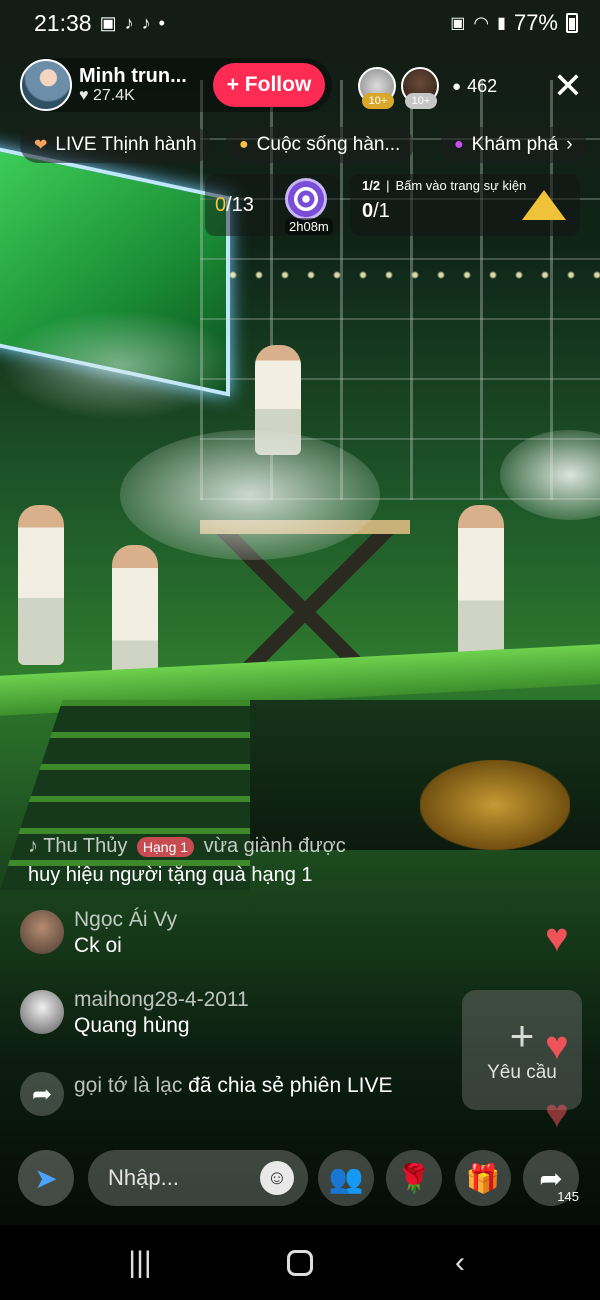 This screenshot has height=1300, width=600. What do you see at coordinates (165, 846) in the screenshot?
I see `rank-badge: Hạng 1` at bounding box center [165, 846].